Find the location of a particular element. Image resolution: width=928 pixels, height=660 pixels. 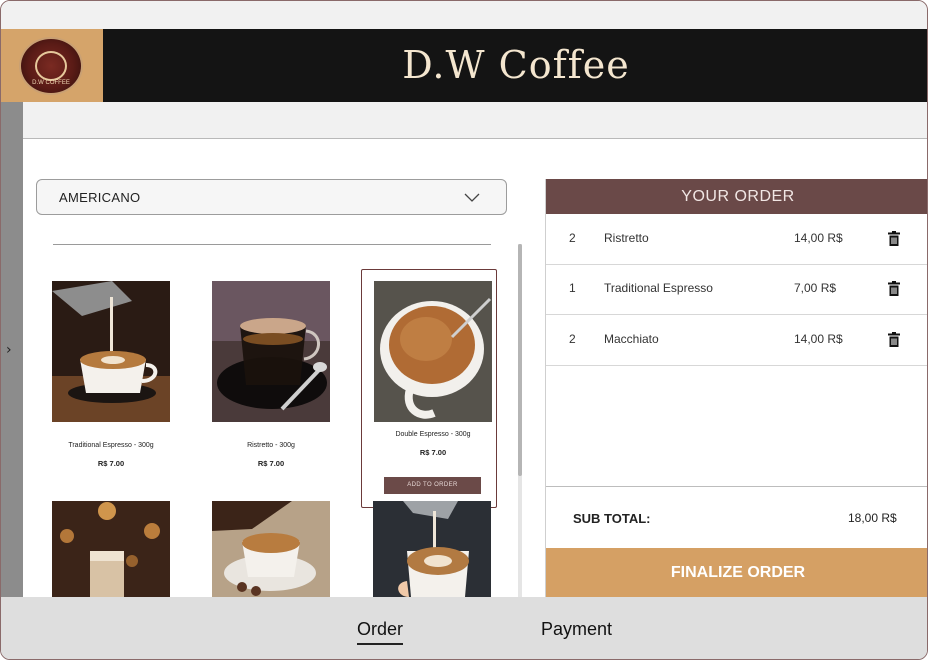

product-photo-cafe-latte-glass is located at coordinates (111, 549).